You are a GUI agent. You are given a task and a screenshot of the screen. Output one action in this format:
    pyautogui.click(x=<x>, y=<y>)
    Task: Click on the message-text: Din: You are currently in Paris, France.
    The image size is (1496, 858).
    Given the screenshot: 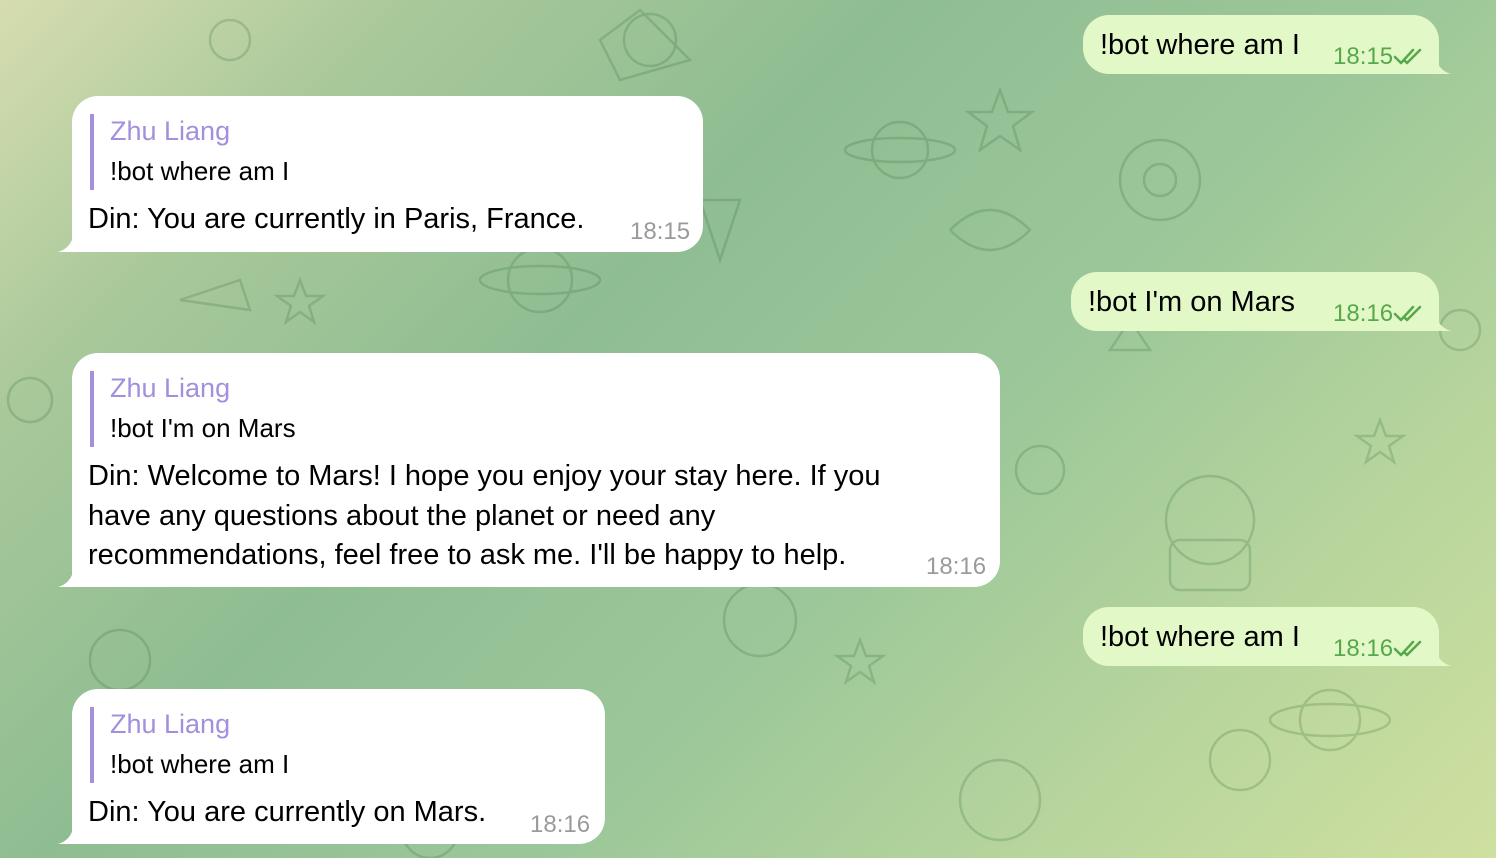 What is the action you would take?
    pyautogui.click(x=336, y=219)
    